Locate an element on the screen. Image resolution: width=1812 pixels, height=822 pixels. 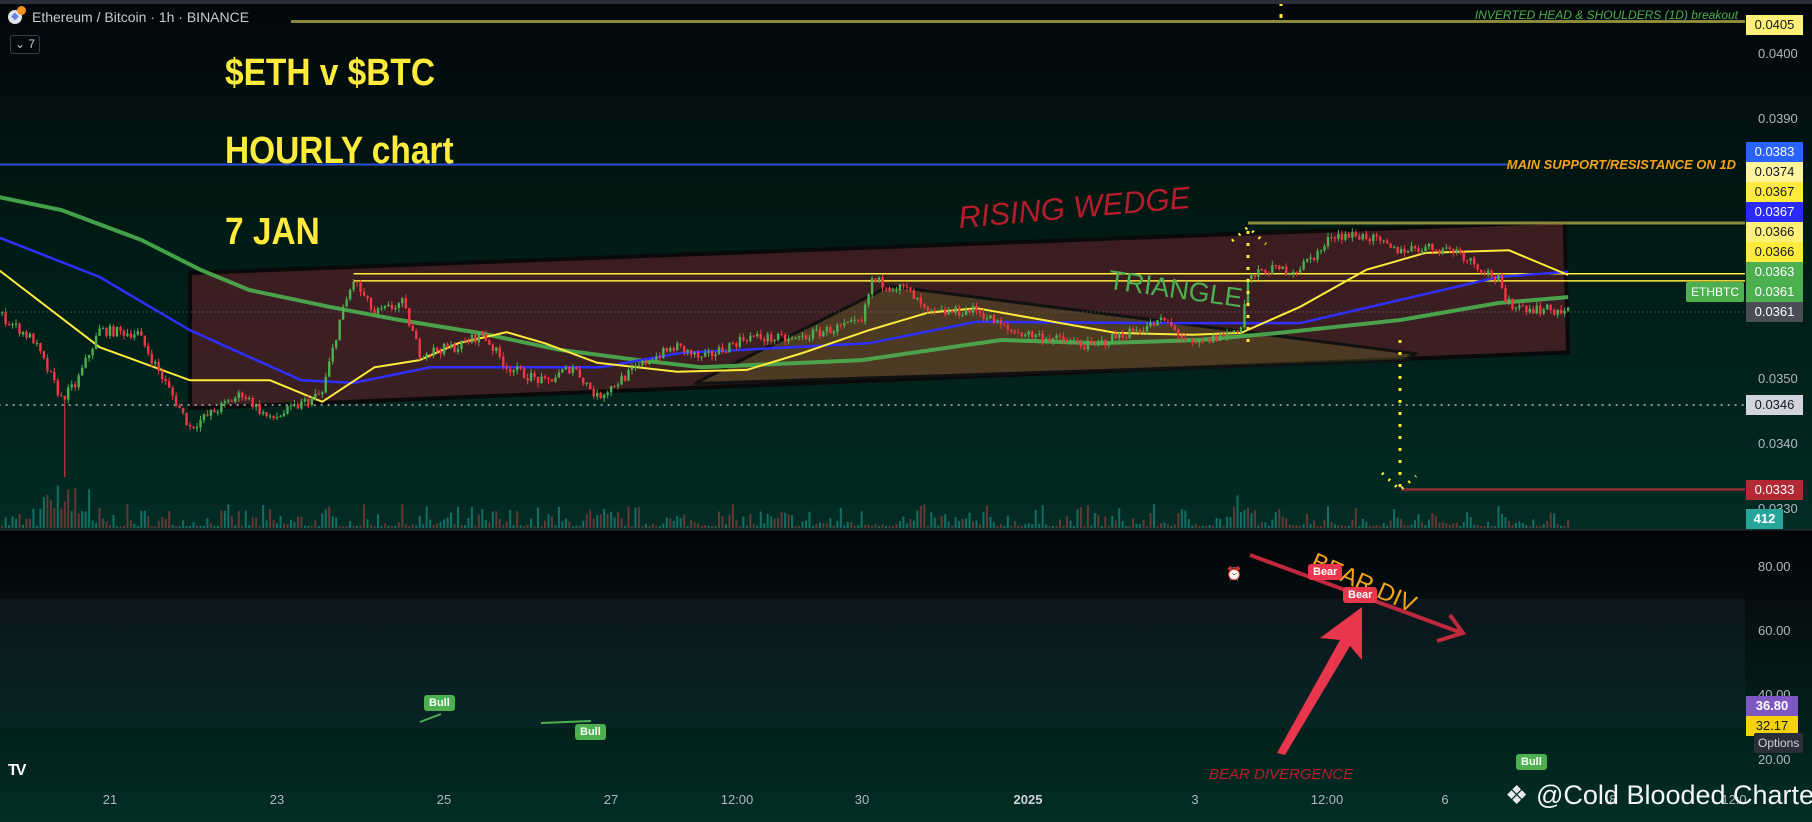
collapse-indicators-button: ⌄ 7 is located at coordinates (25, 44).